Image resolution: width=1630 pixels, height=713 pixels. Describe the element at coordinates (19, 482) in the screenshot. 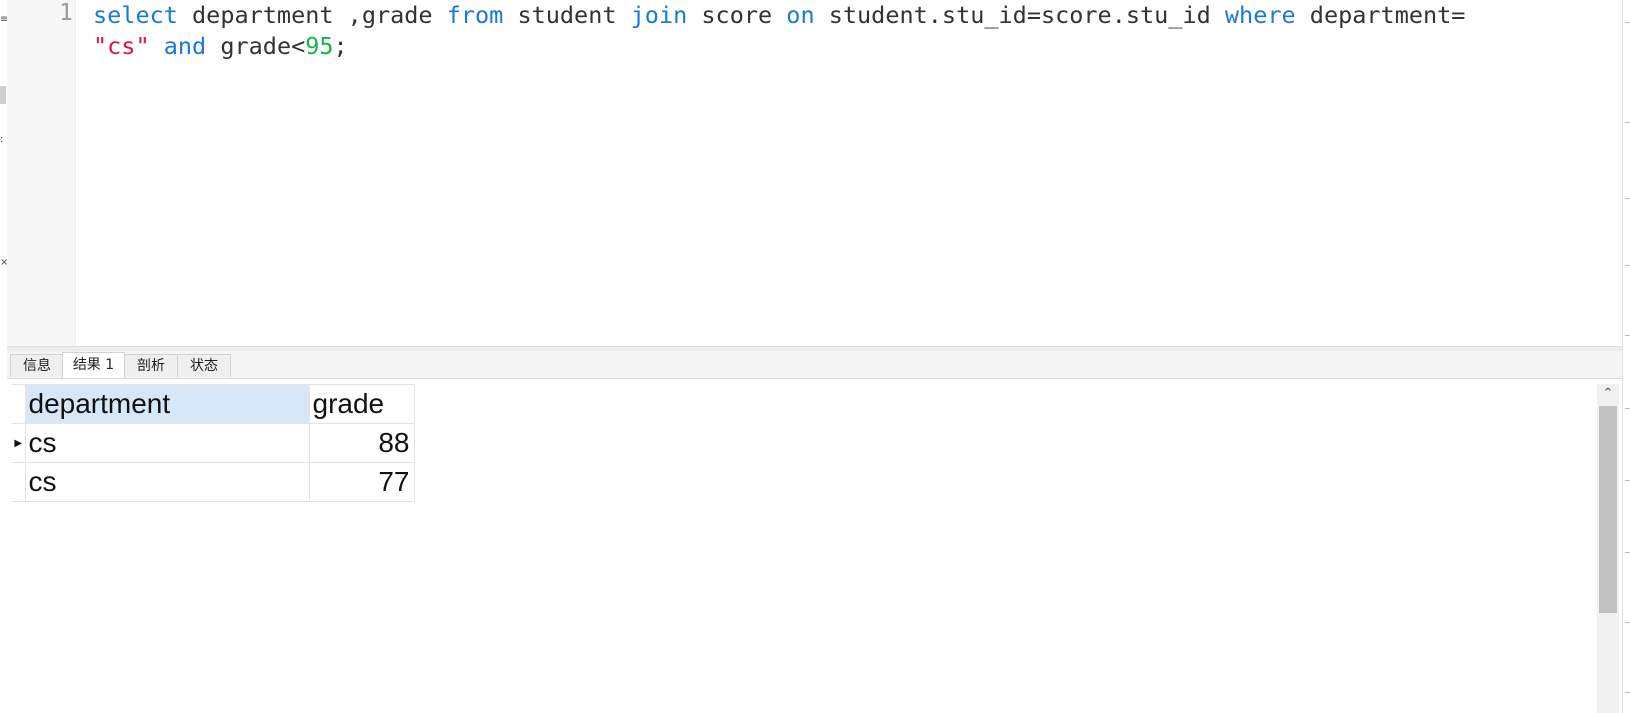

I see `row-indicator` at that location.